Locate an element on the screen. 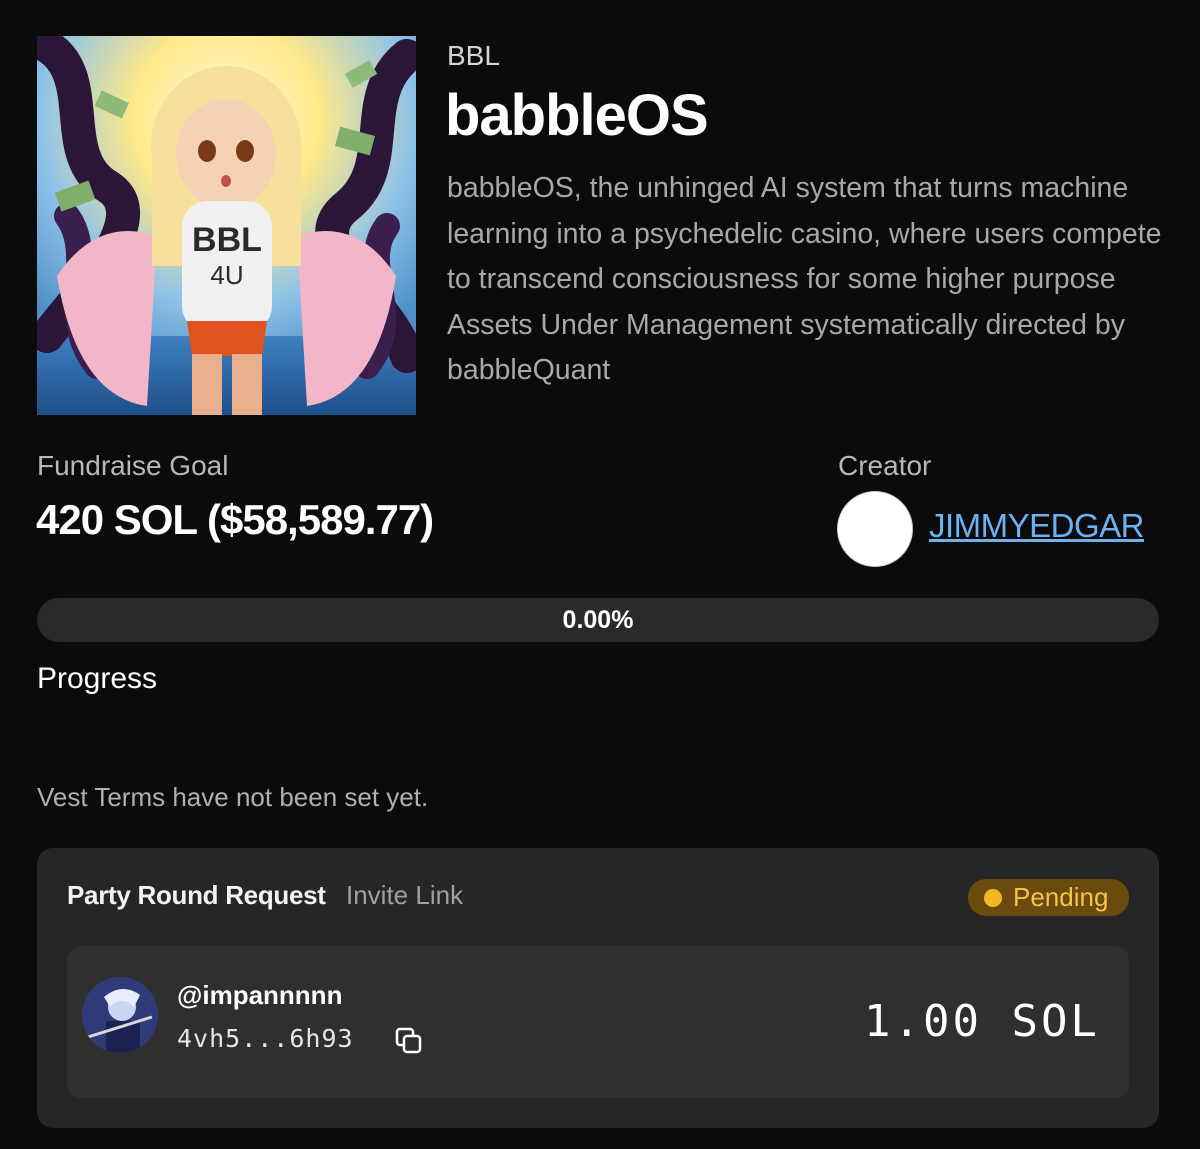  party-round-title: Party Round Request is located at coordinates (196, 895).